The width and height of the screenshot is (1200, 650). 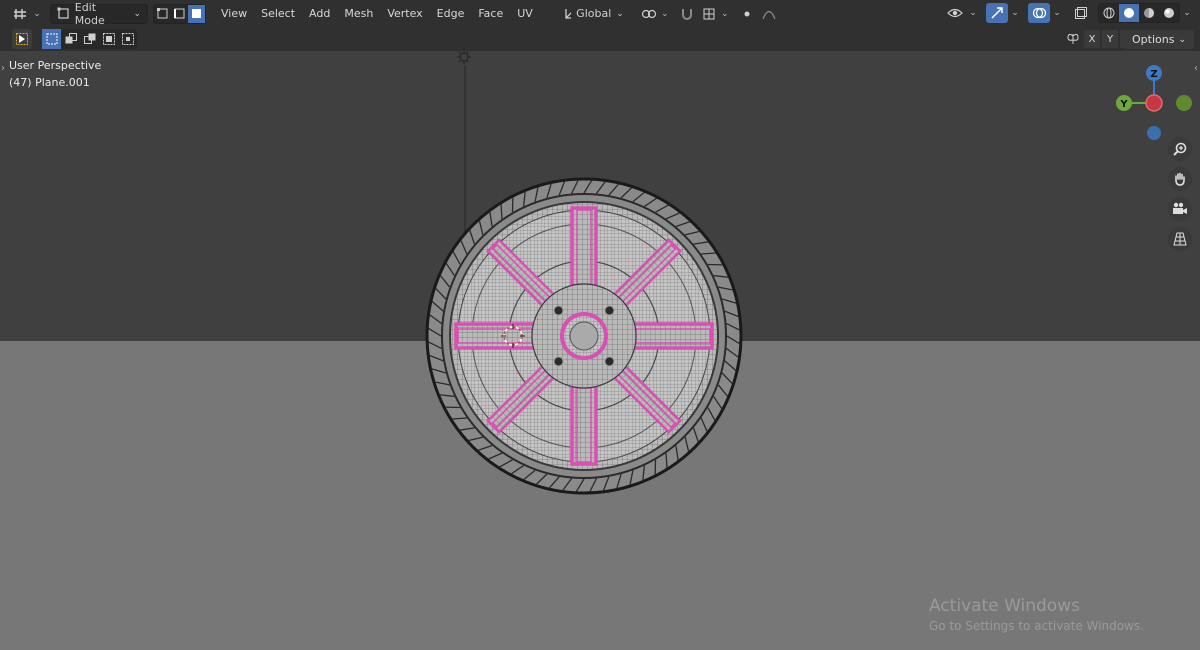 I want to click on mirror-butterfly-button, so click(x=1073, y=39).